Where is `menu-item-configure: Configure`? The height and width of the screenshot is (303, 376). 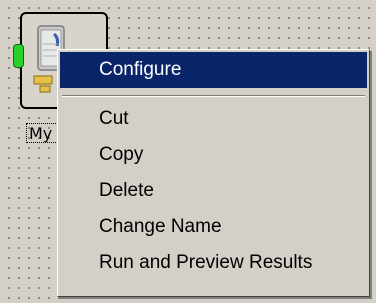
menu-item-configure: Configure is located at coordinates (213, 70).